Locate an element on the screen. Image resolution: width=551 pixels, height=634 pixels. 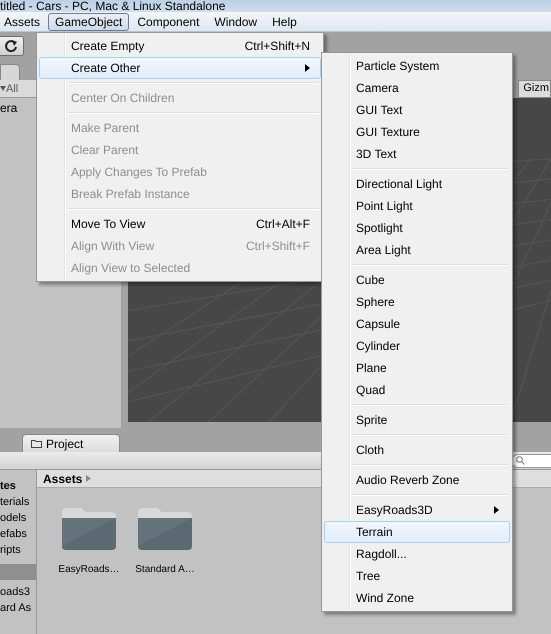
menu-item: Sprite is located at coordinates (417, 420).